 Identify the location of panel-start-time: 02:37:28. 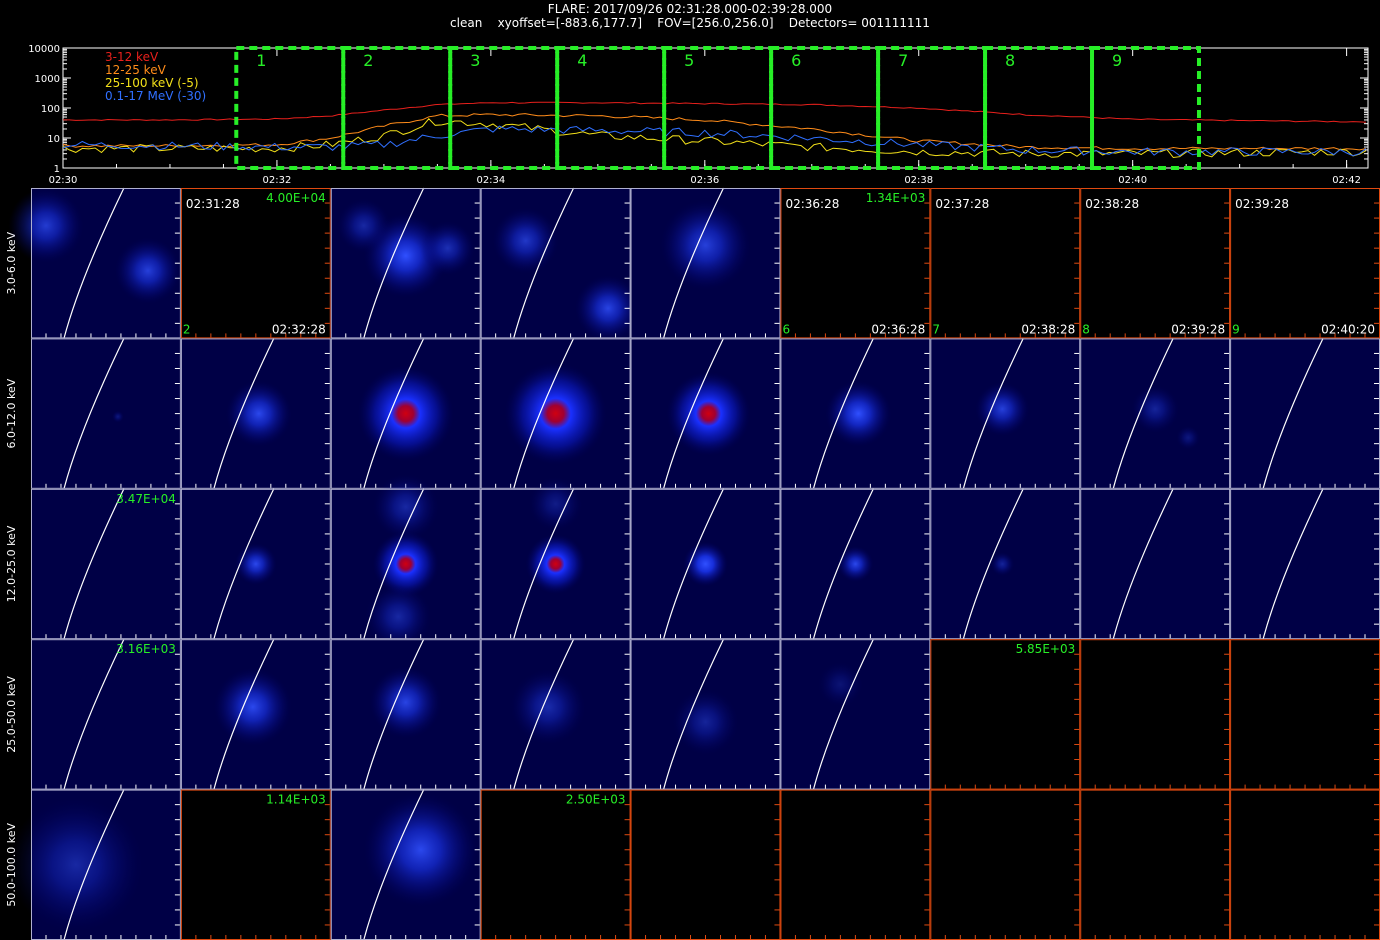
(962, 204).